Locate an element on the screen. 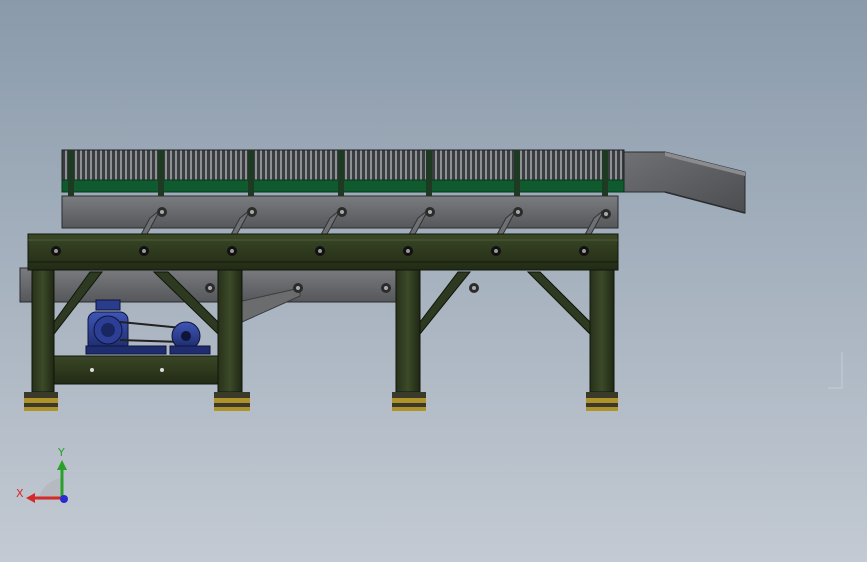 The height and width of the screenshot is (562, 867). view-reference-icon is located at coordinates (835, 370).